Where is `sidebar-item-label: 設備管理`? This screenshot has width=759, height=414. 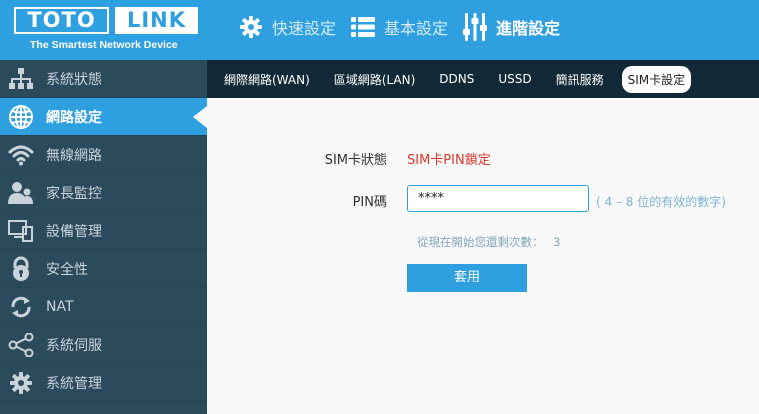
sidebar-item-label: 設備管理 is located at coordinates (74, 231).